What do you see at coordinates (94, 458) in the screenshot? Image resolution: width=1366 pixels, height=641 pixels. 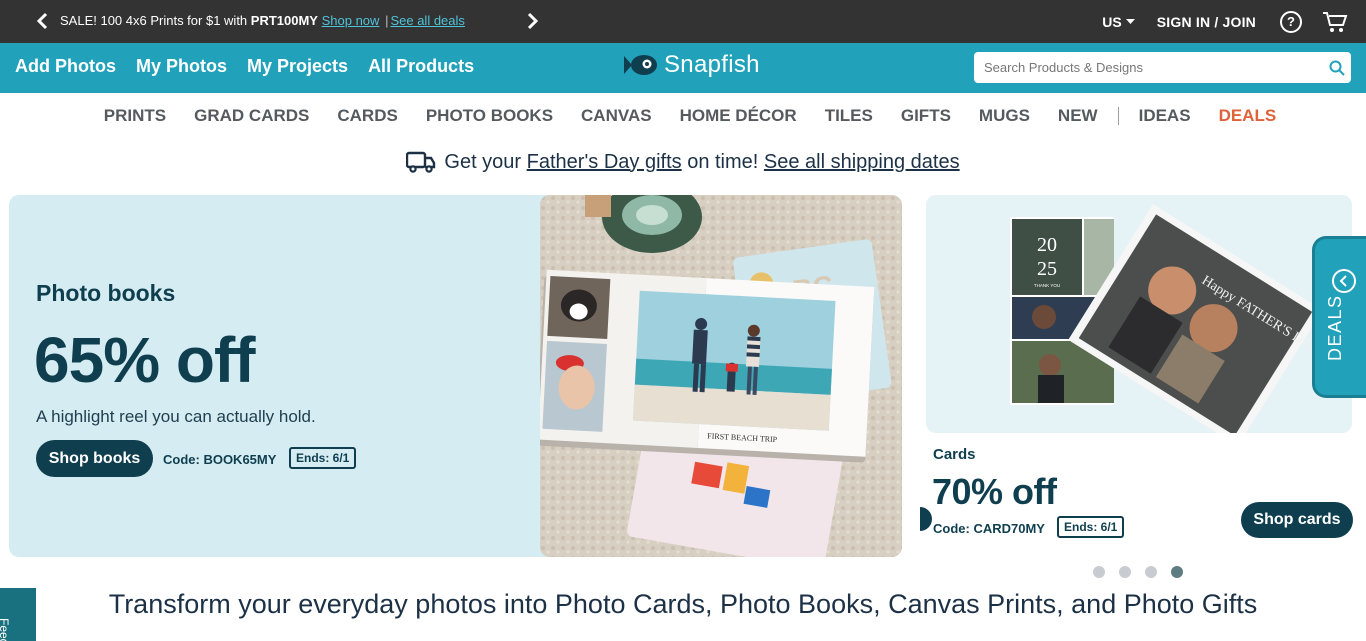 I see `shop-books-button: Shop books` at bounding box center [94, 458].